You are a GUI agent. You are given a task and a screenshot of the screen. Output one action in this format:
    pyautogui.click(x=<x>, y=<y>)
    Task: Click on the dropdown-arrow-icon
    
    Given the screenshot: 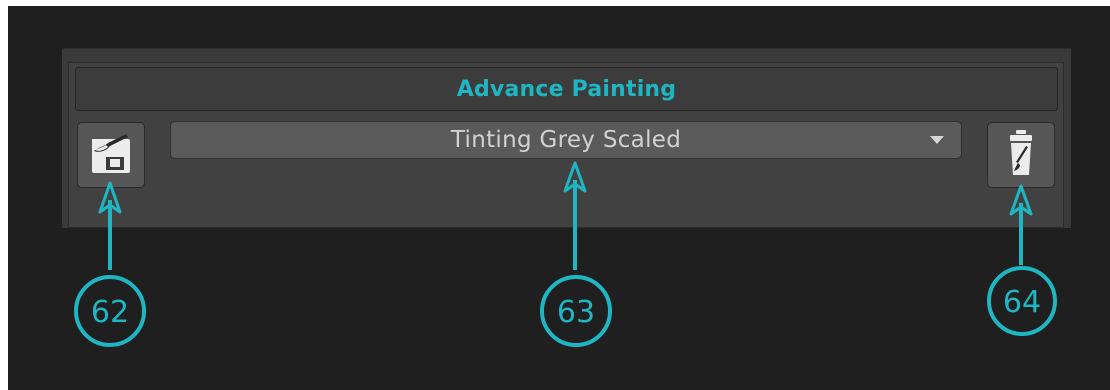 What is the action you would take?
    pyautogui.click(x=937, y=140)
    